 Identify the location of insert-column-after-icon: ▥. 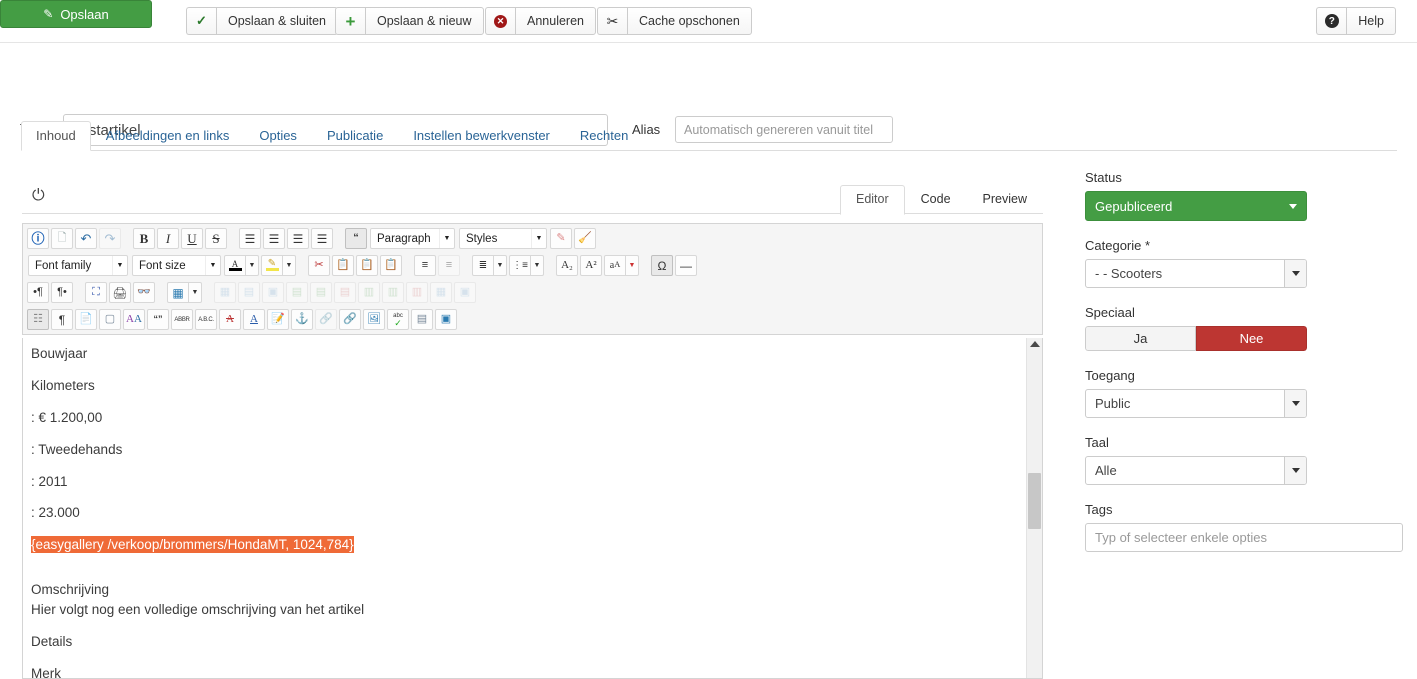
(393, 292).